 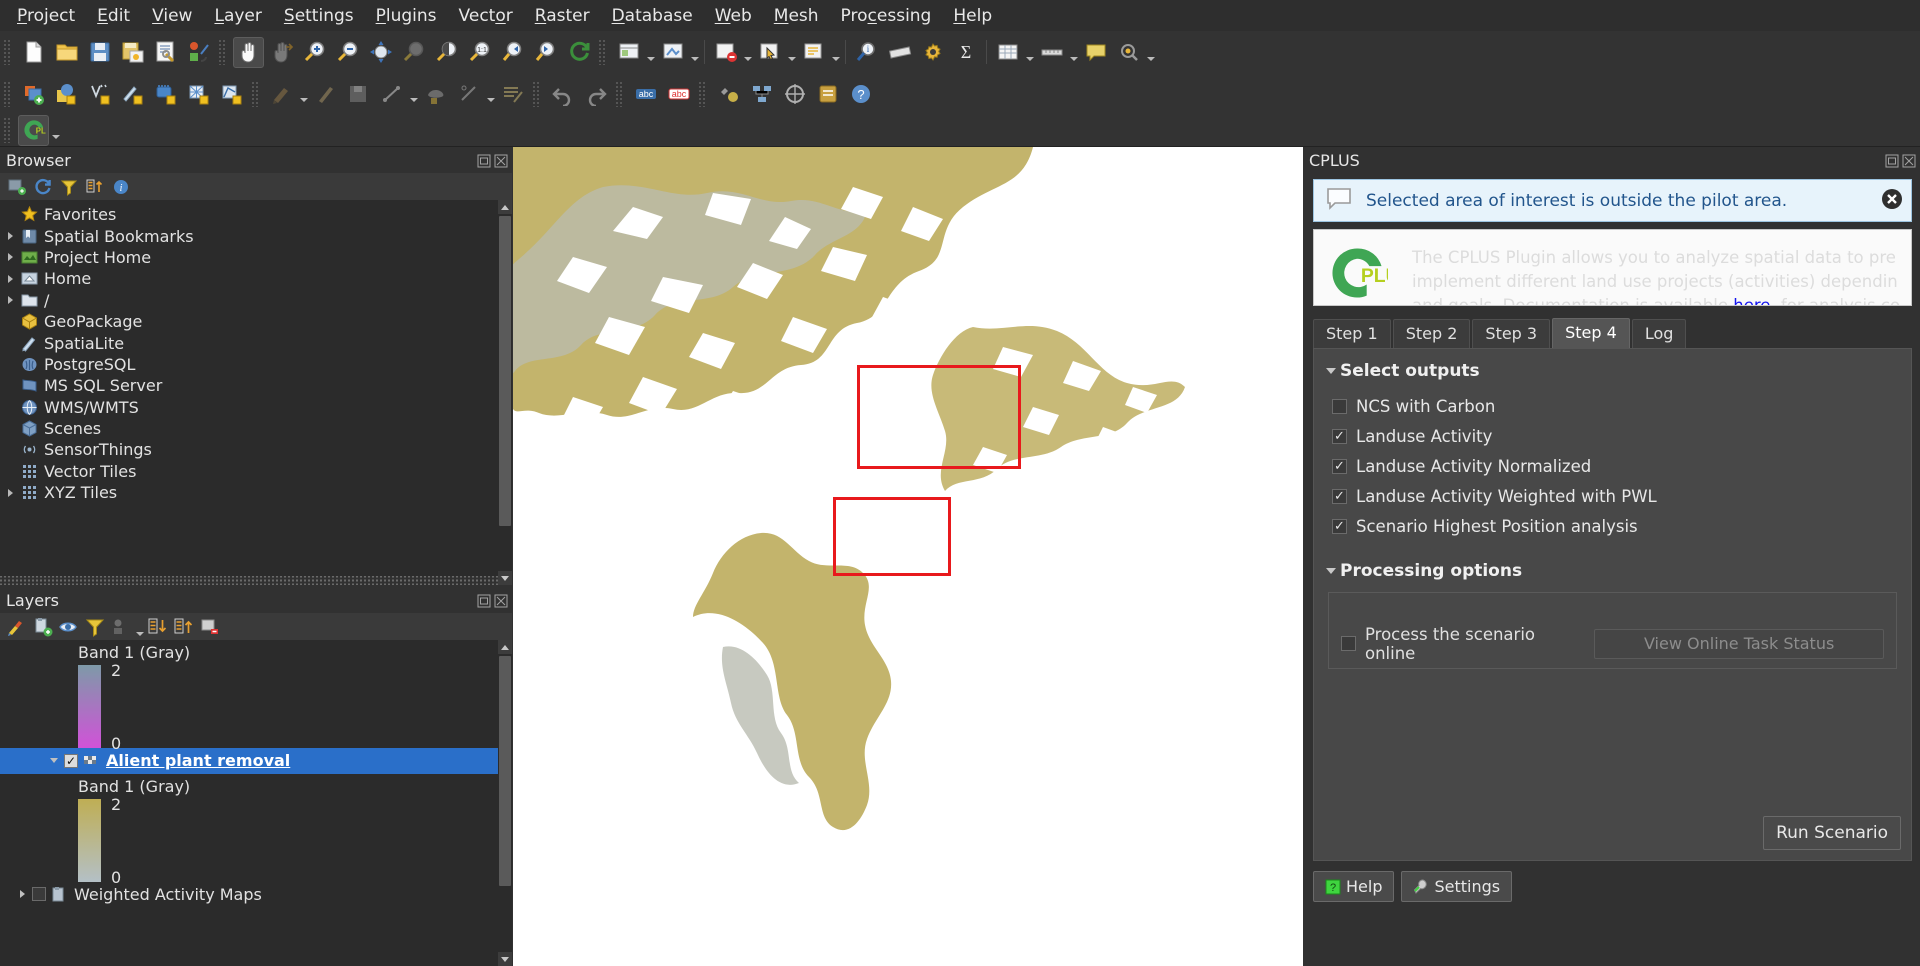 I want to click on browser-resize-handle, so click(x=249, y=580).